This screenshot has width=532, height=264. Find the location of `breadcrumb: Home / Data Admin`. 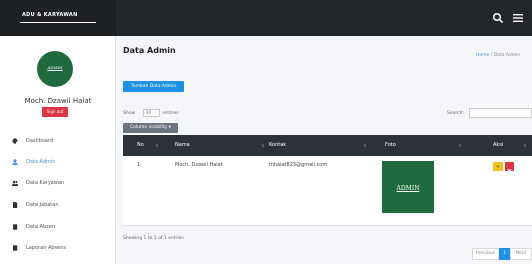

breadcrumb: Home / Data Admin is located at coordinates (498, 55).